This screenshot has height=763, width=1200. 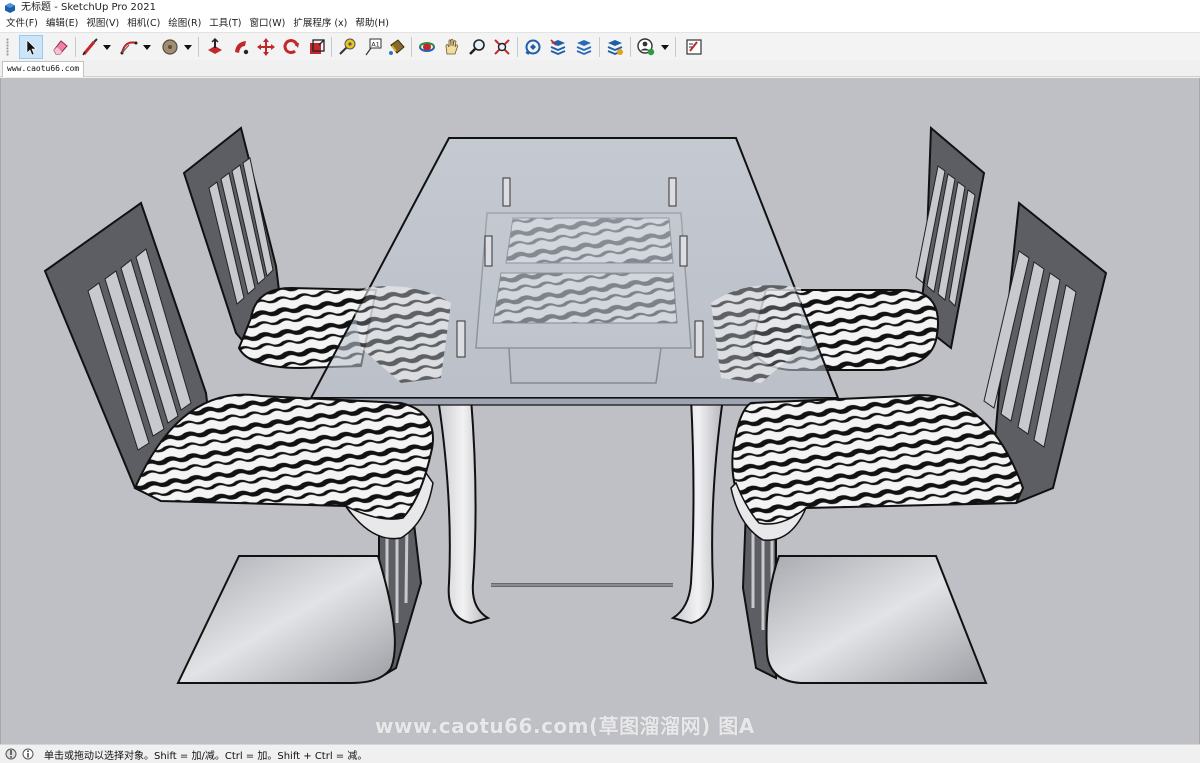 What do you see at coordinates (600, 8) in the screenshot?
I see `title-bar: 无标题 - SketchUp Pro 2021` at bounding box center [600, 8].